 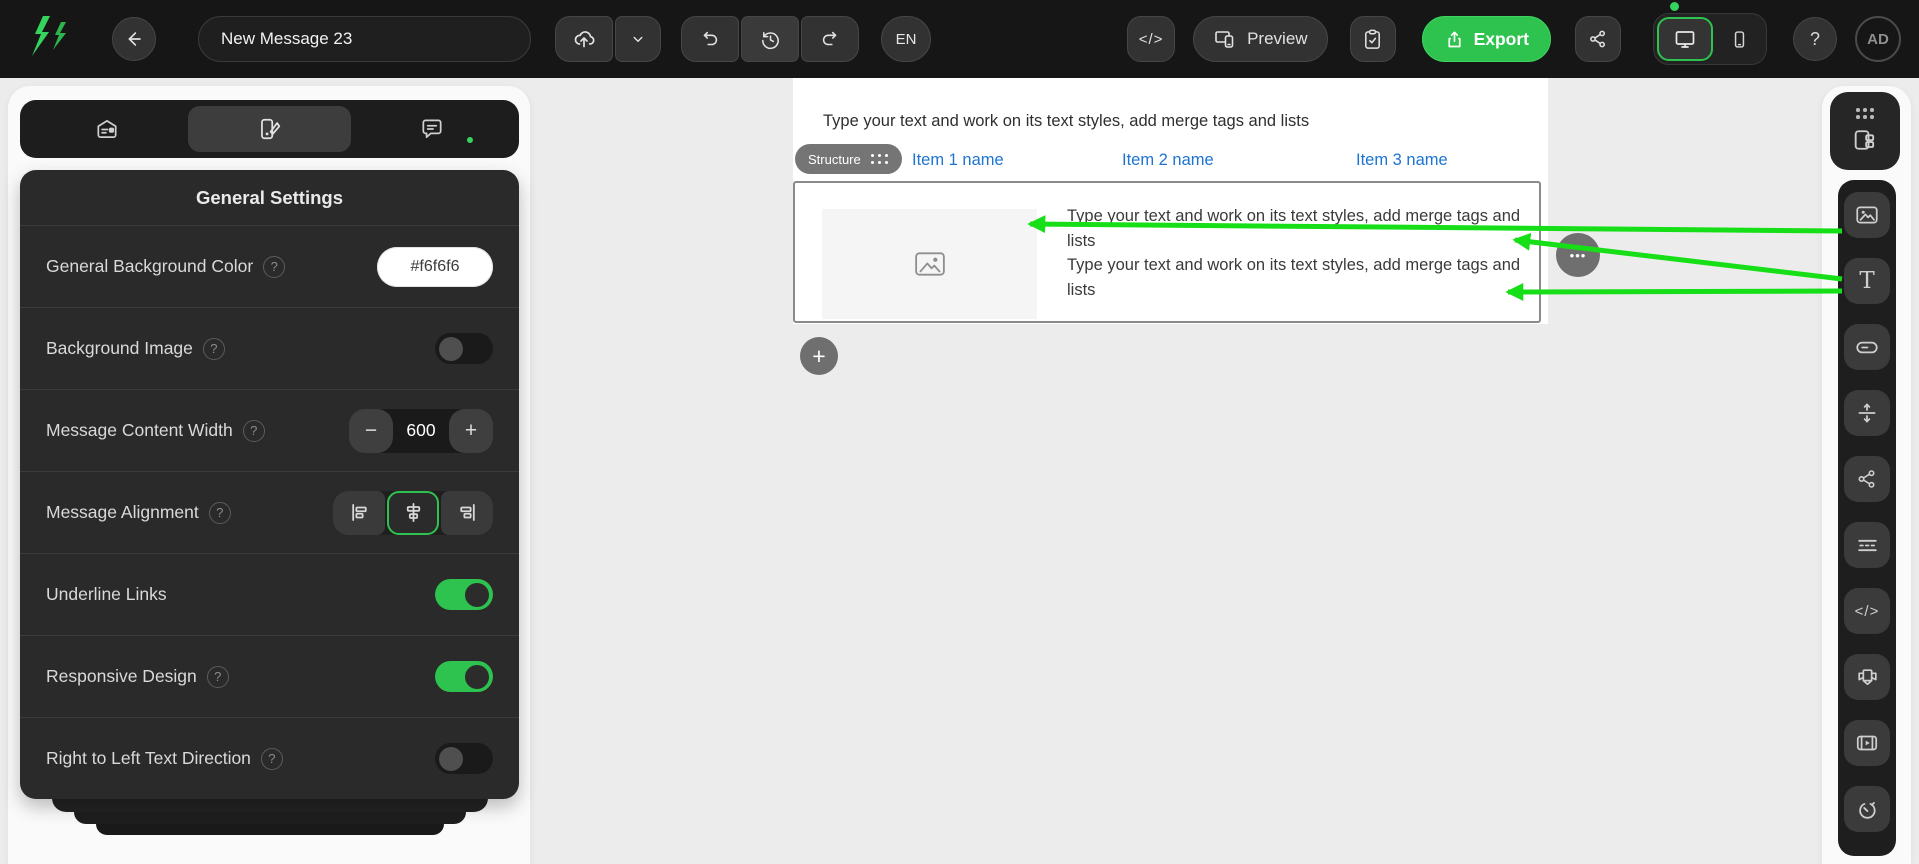 What do you see at coordinates (1739, 39) in the screenshot?
I see `mobile-view-button` at bounding box center [1739, 39].